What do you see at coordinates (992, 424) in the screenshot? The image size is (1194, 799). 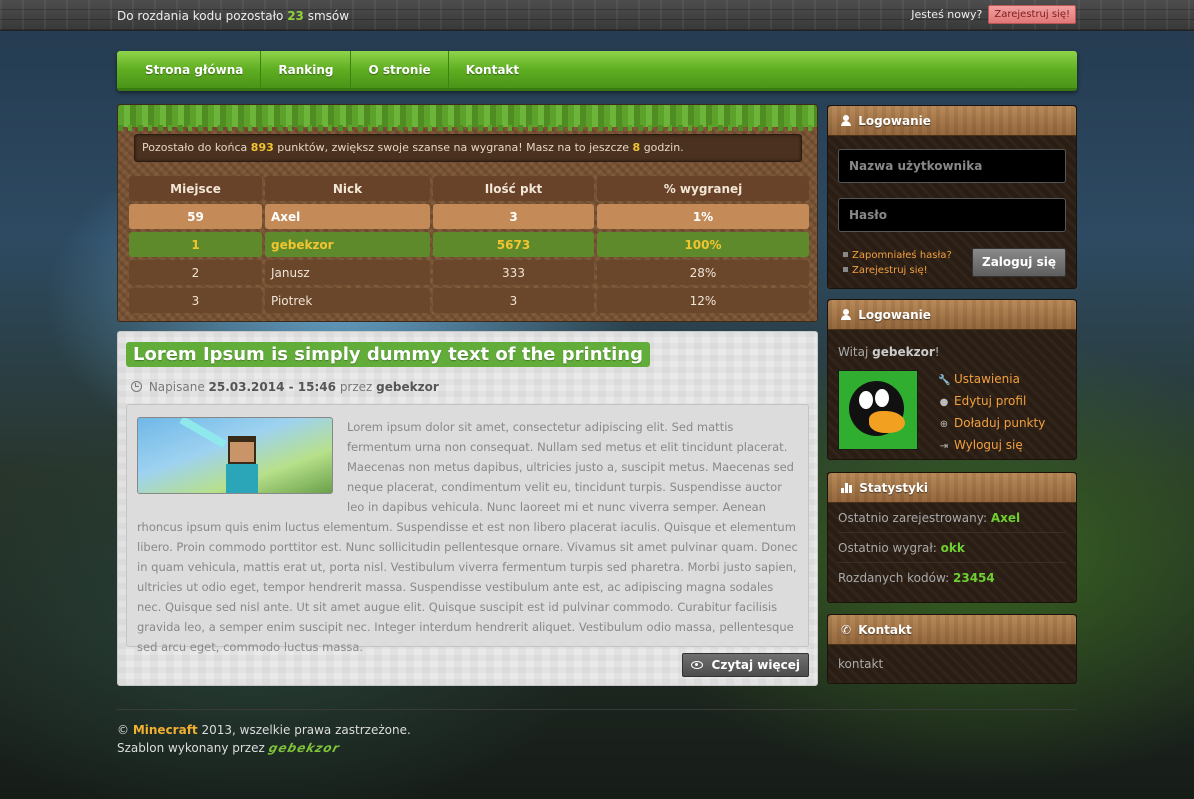 I see `menu-item-top-up-points: ⊕ Doładuj punkty` at bounding box center [992, 424].